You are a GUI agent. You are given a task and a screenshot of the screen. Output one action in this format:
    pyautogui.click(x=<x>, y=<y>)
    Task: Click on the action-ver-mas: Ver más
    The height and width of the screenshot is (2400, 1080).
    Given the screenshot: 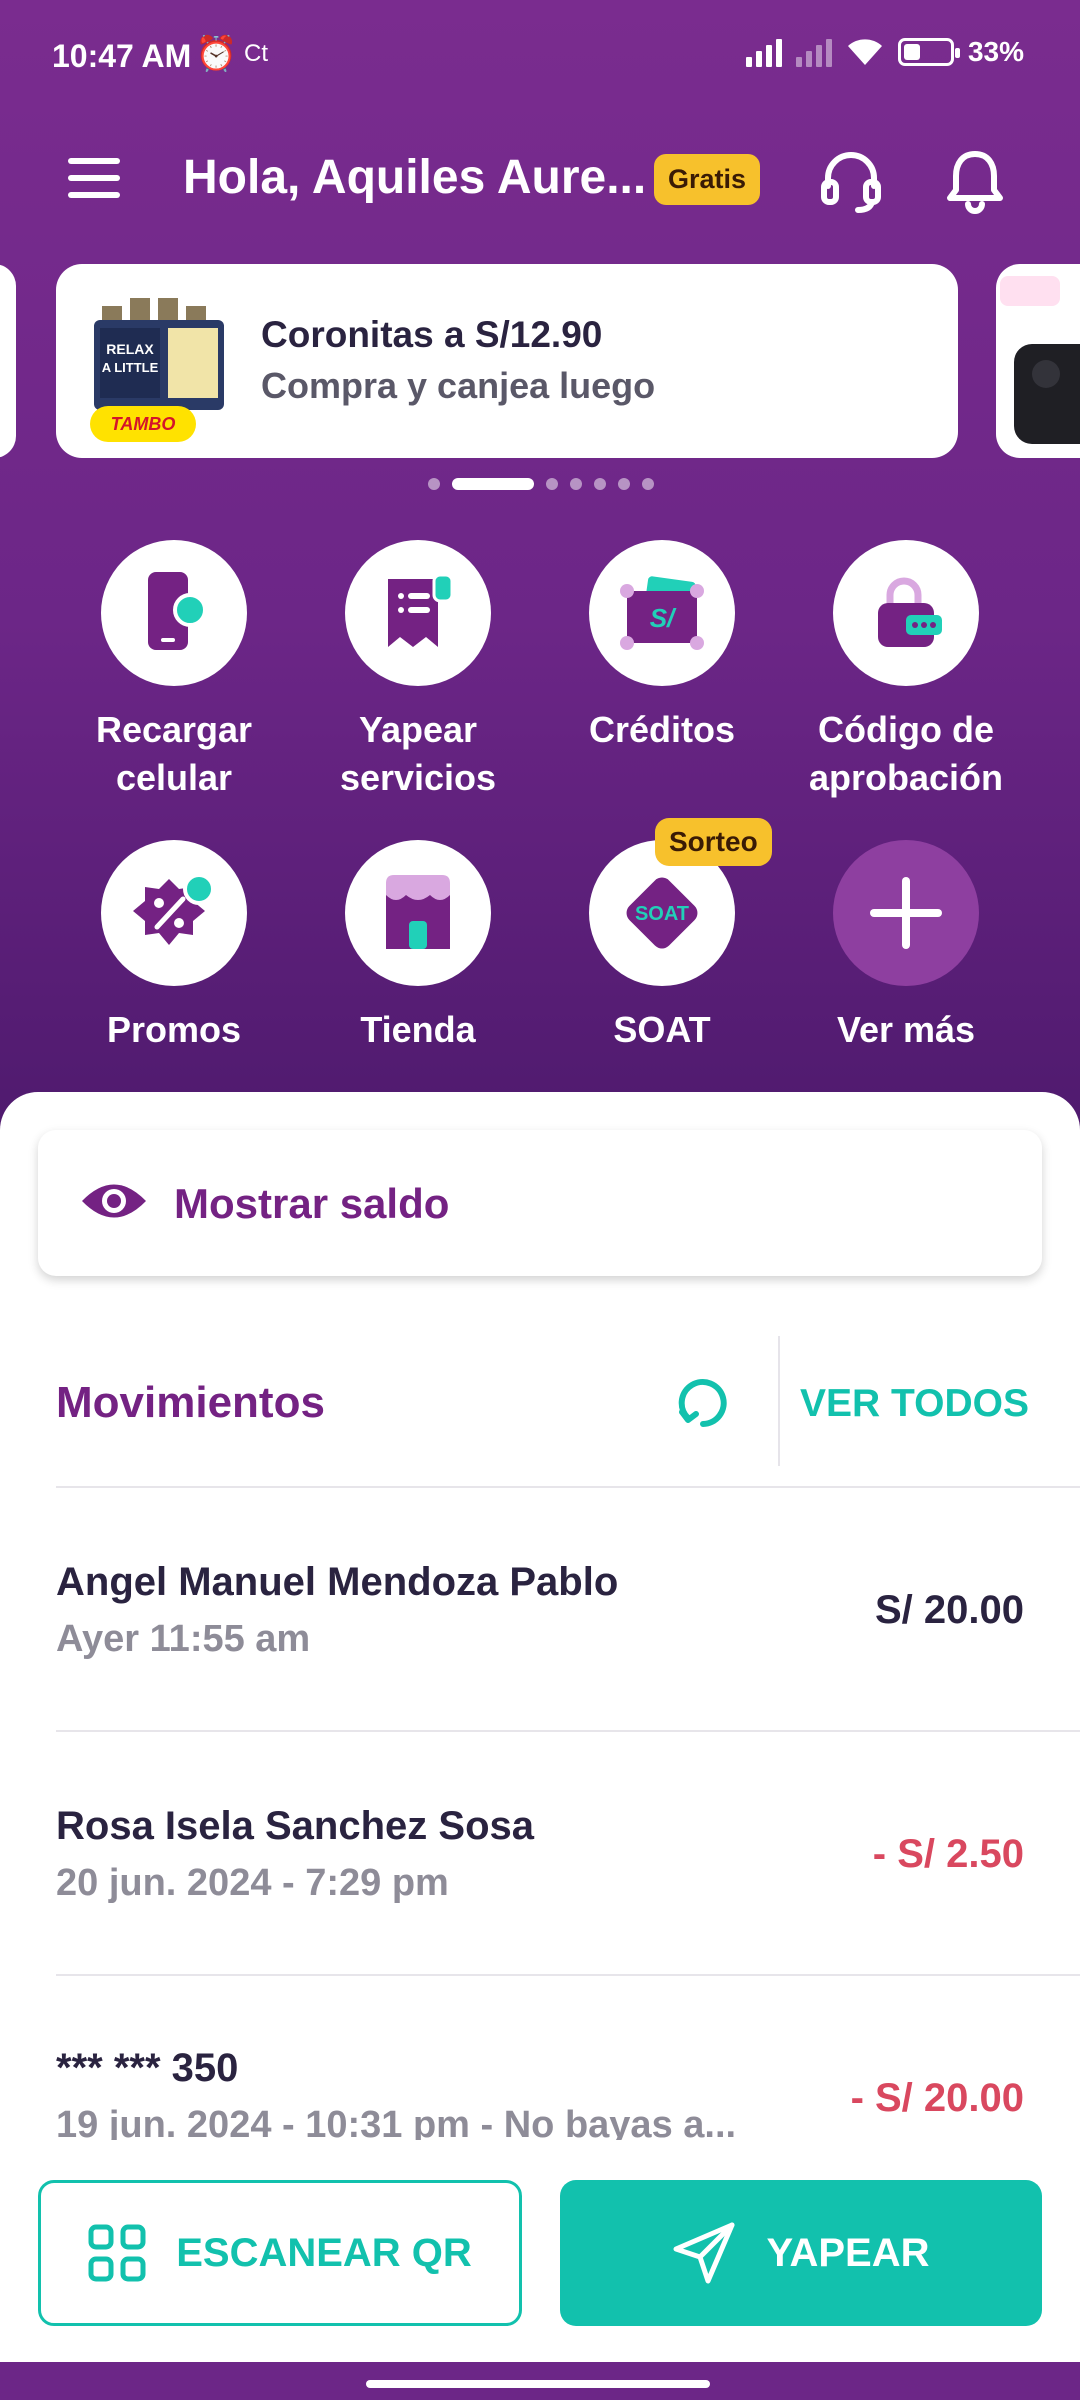 What is the action you would take?
    pyautogui.click(x=906, y=947)
    